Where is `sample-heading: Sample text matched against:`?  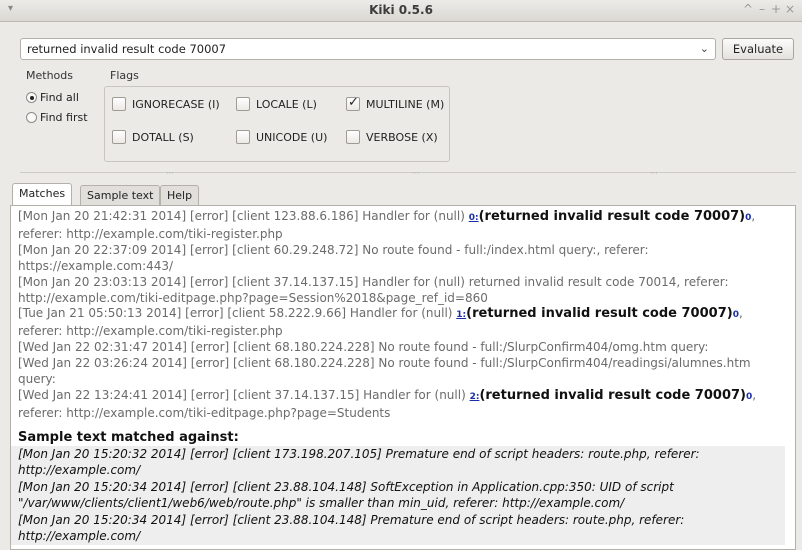
sample-heading: Sample text matched against: is located at coordinates (128, 437).